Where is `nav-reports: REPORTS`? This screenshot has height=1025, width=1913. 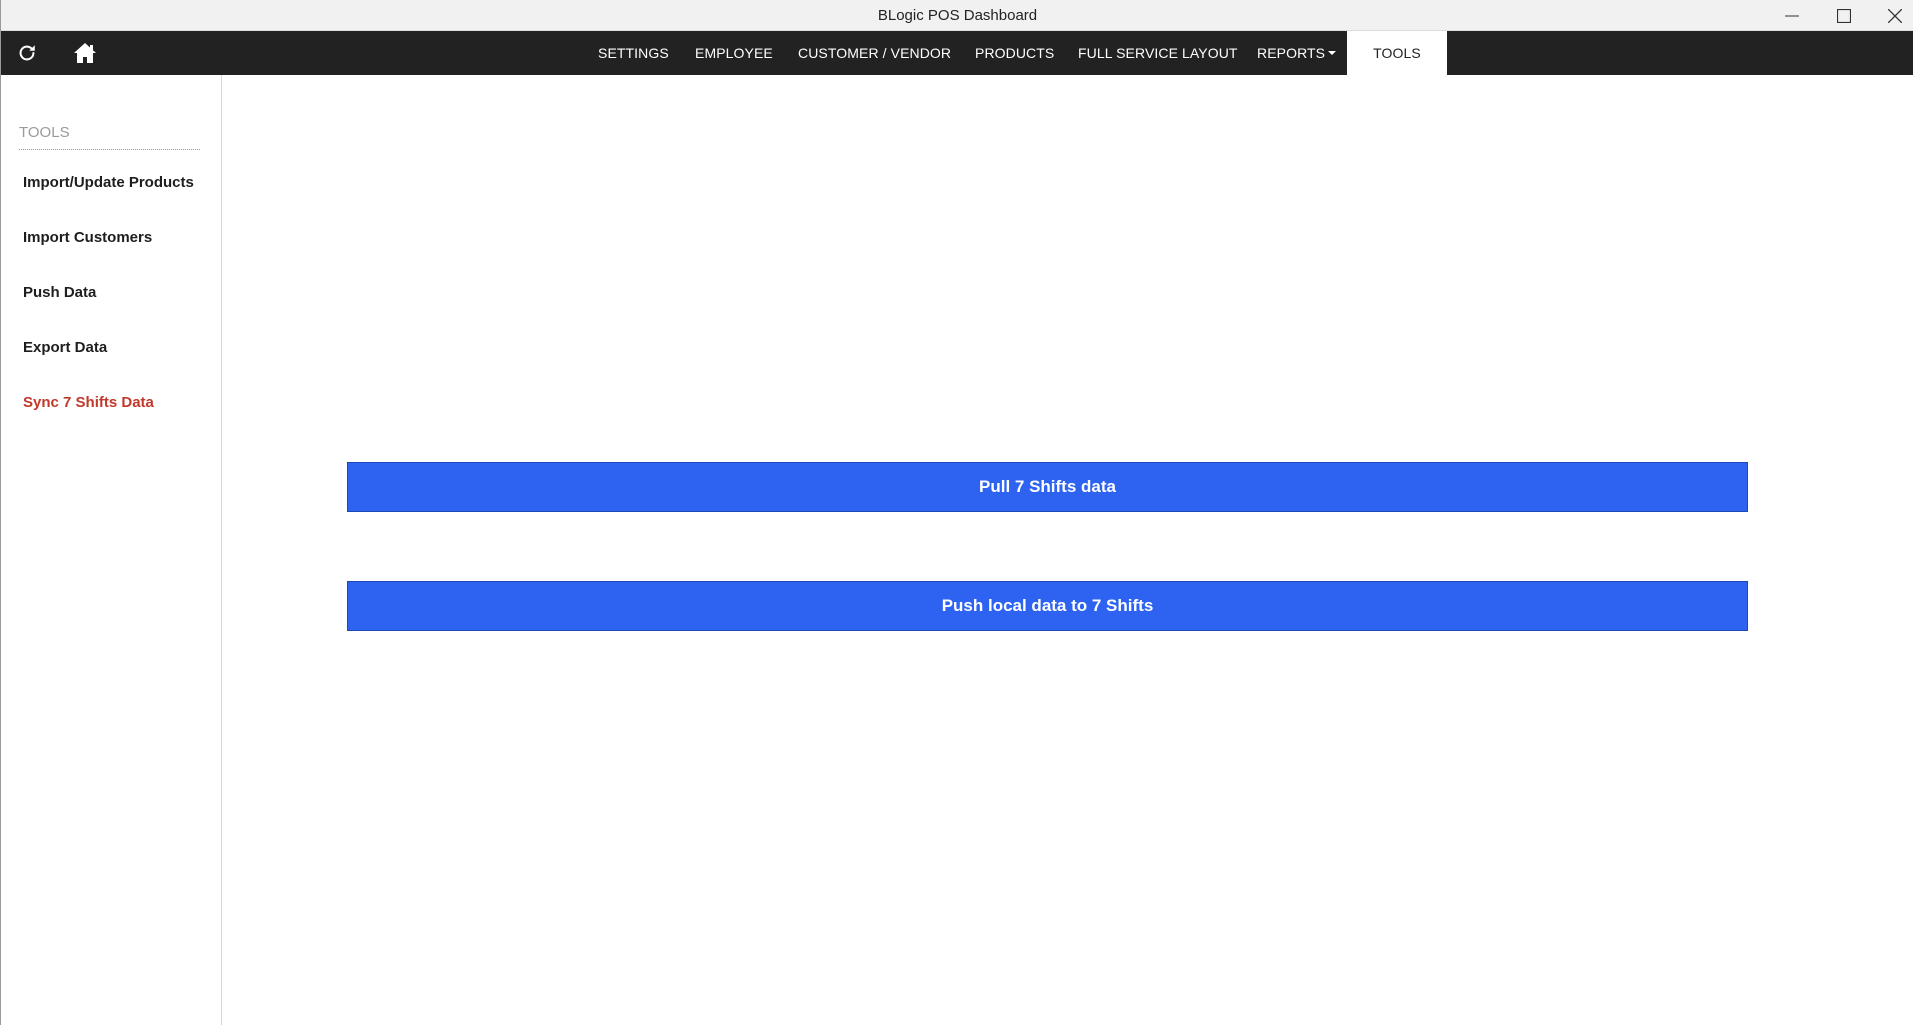
nav-reports: REPORTS is located at coordinates (1291, 53).